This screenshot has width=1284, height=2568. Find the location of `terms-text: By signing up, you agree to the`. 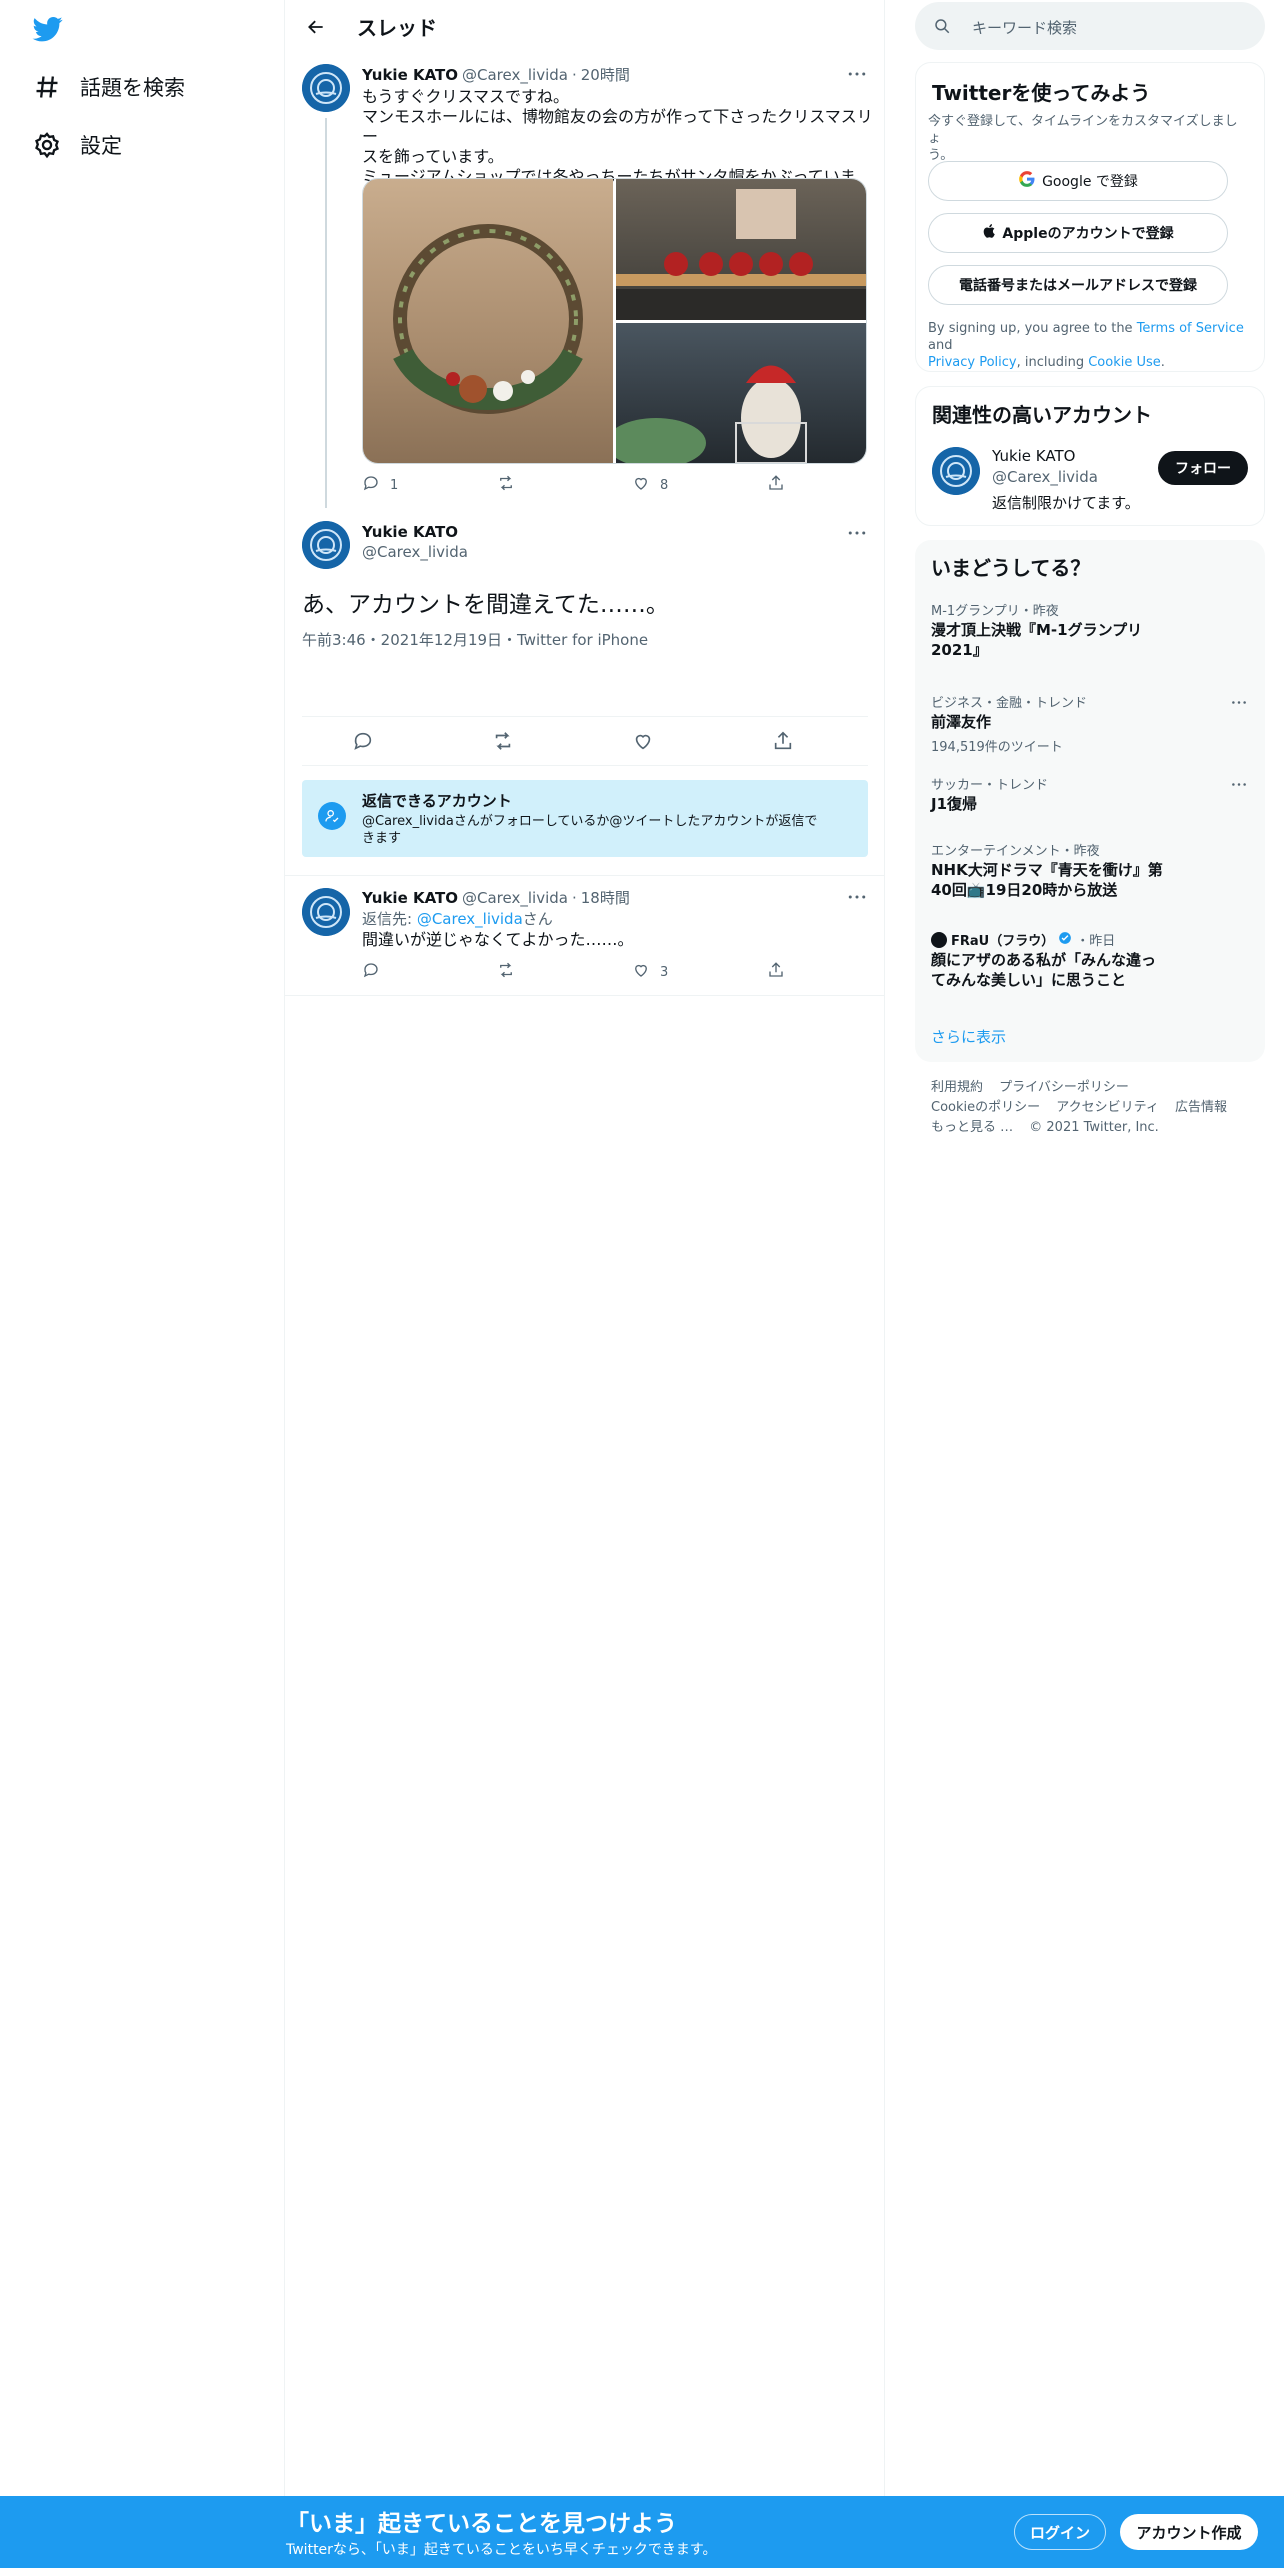

terms-text: By signing up, you agree to the is located at coordinates (1032, 328).